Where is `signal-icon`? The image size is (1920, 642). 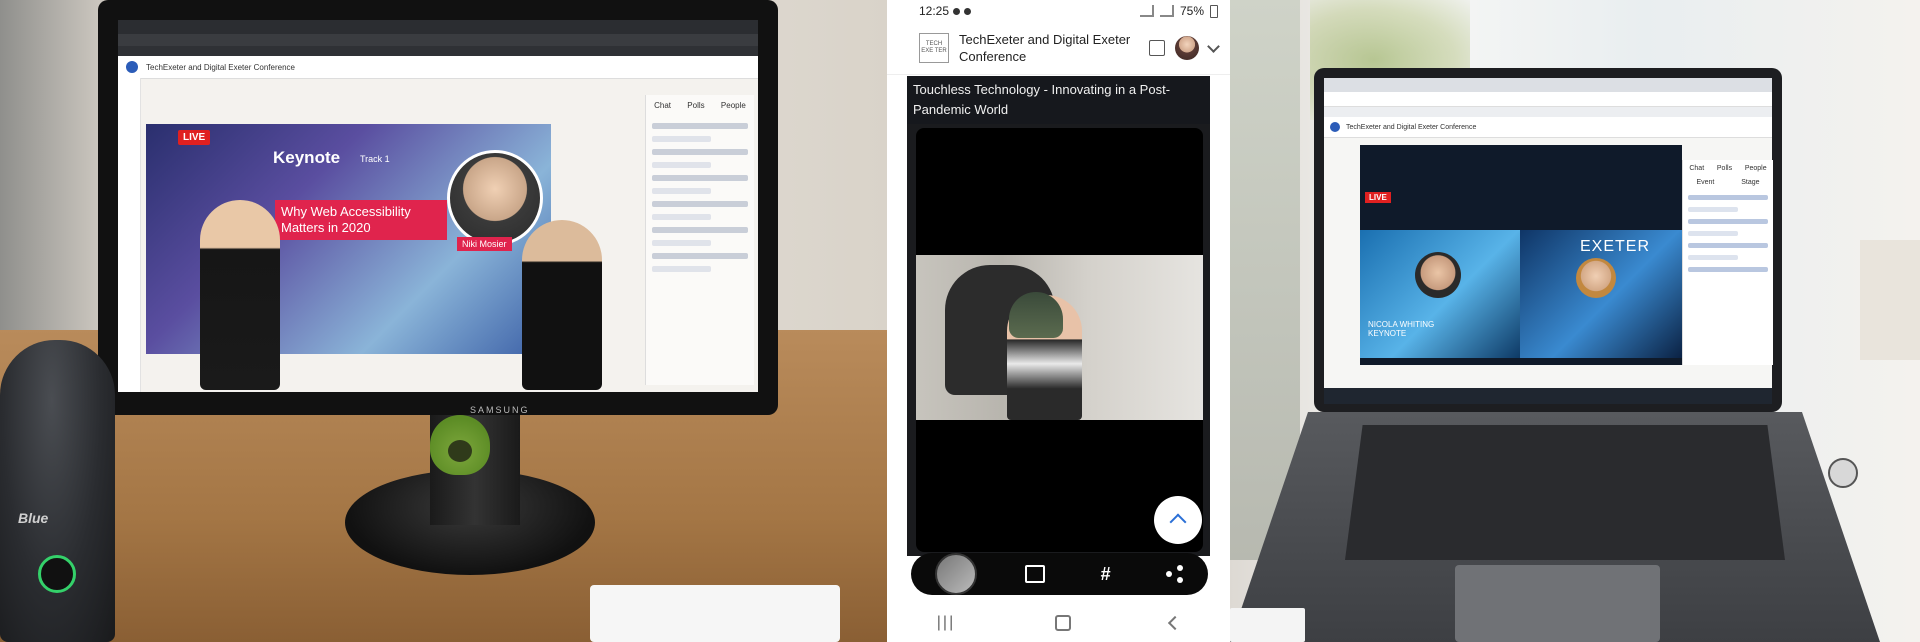
signal-icon is located at coordinates (1166, 11).